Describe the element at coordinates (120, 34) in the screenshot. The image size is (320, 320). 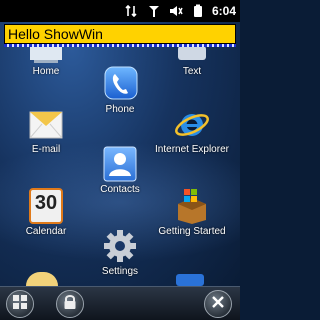
I see `title-bar: Hello ShowWin` at that location.